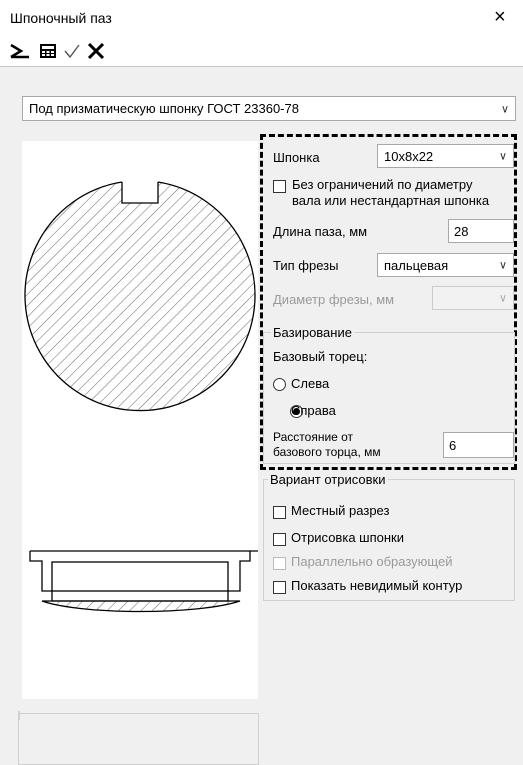 The height and width of the screenshot is (765, 523). Describe the element at coordinates (313, 437) in the screenshot. I see `distance-label-1: Расстояние от` at that location.